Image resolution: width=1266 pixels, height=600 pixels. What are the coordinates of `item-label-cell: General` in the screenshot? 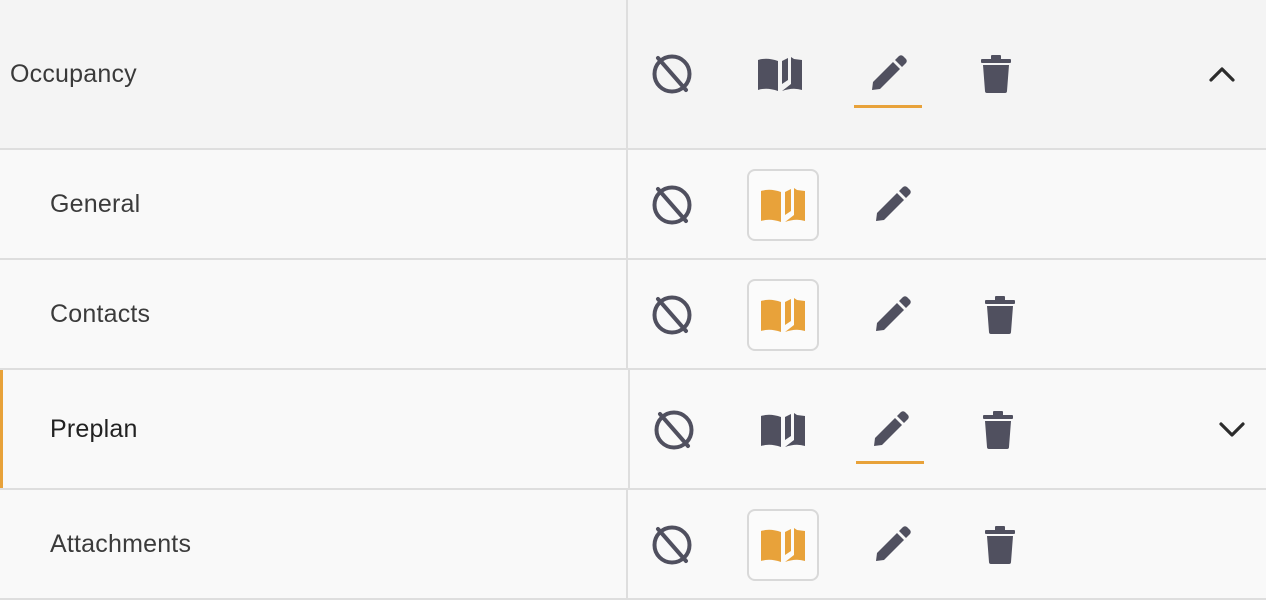 It's located at (314, 204).